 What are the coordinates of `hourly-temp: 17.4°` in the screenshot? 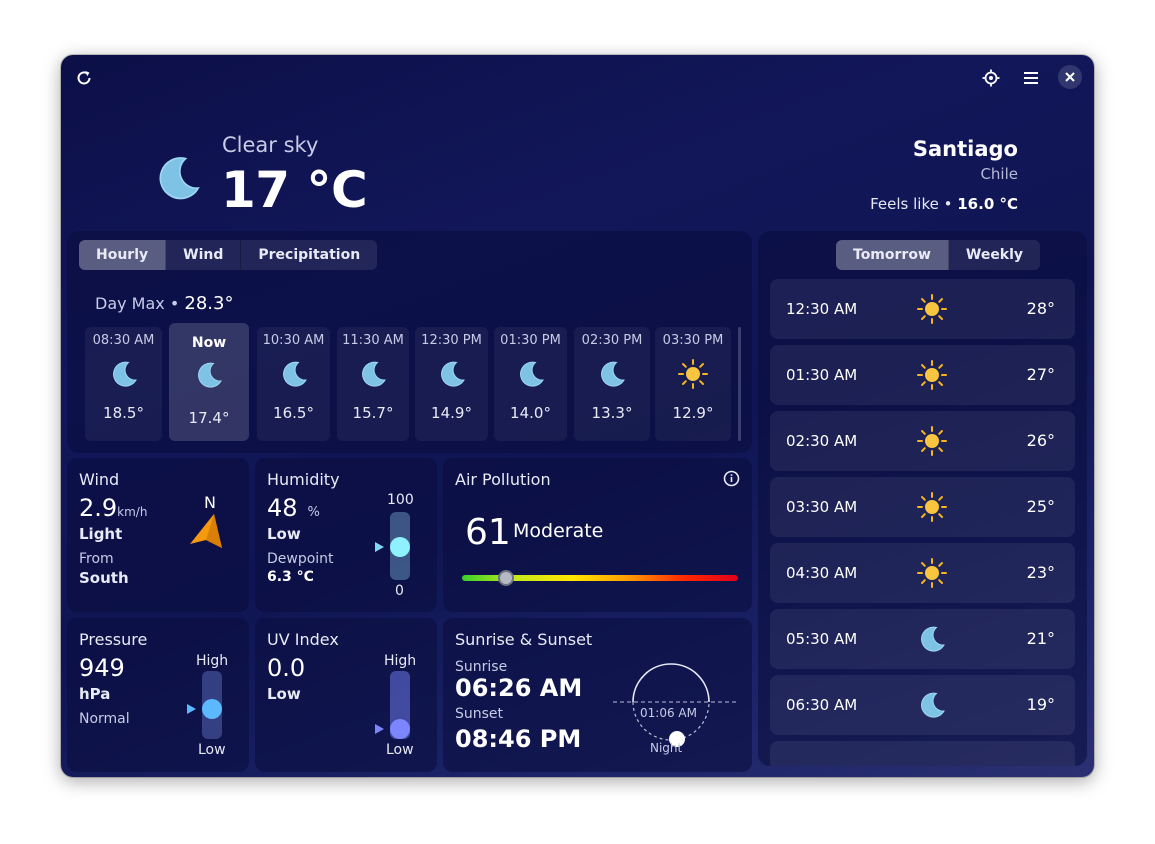 It's located at (209, 418).